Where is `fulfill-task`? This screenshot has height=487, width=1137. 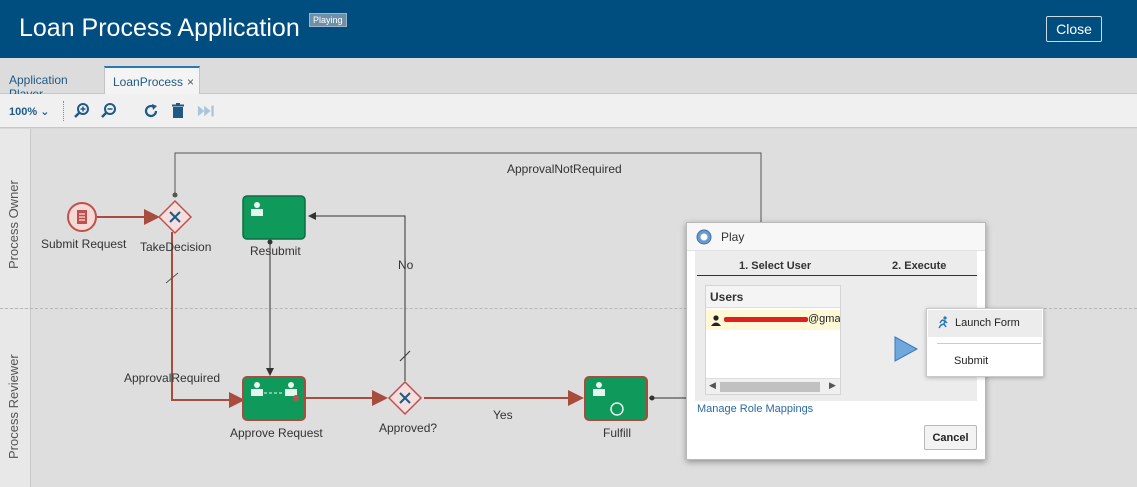 fulfill-task is located at coordinates (616, 398).